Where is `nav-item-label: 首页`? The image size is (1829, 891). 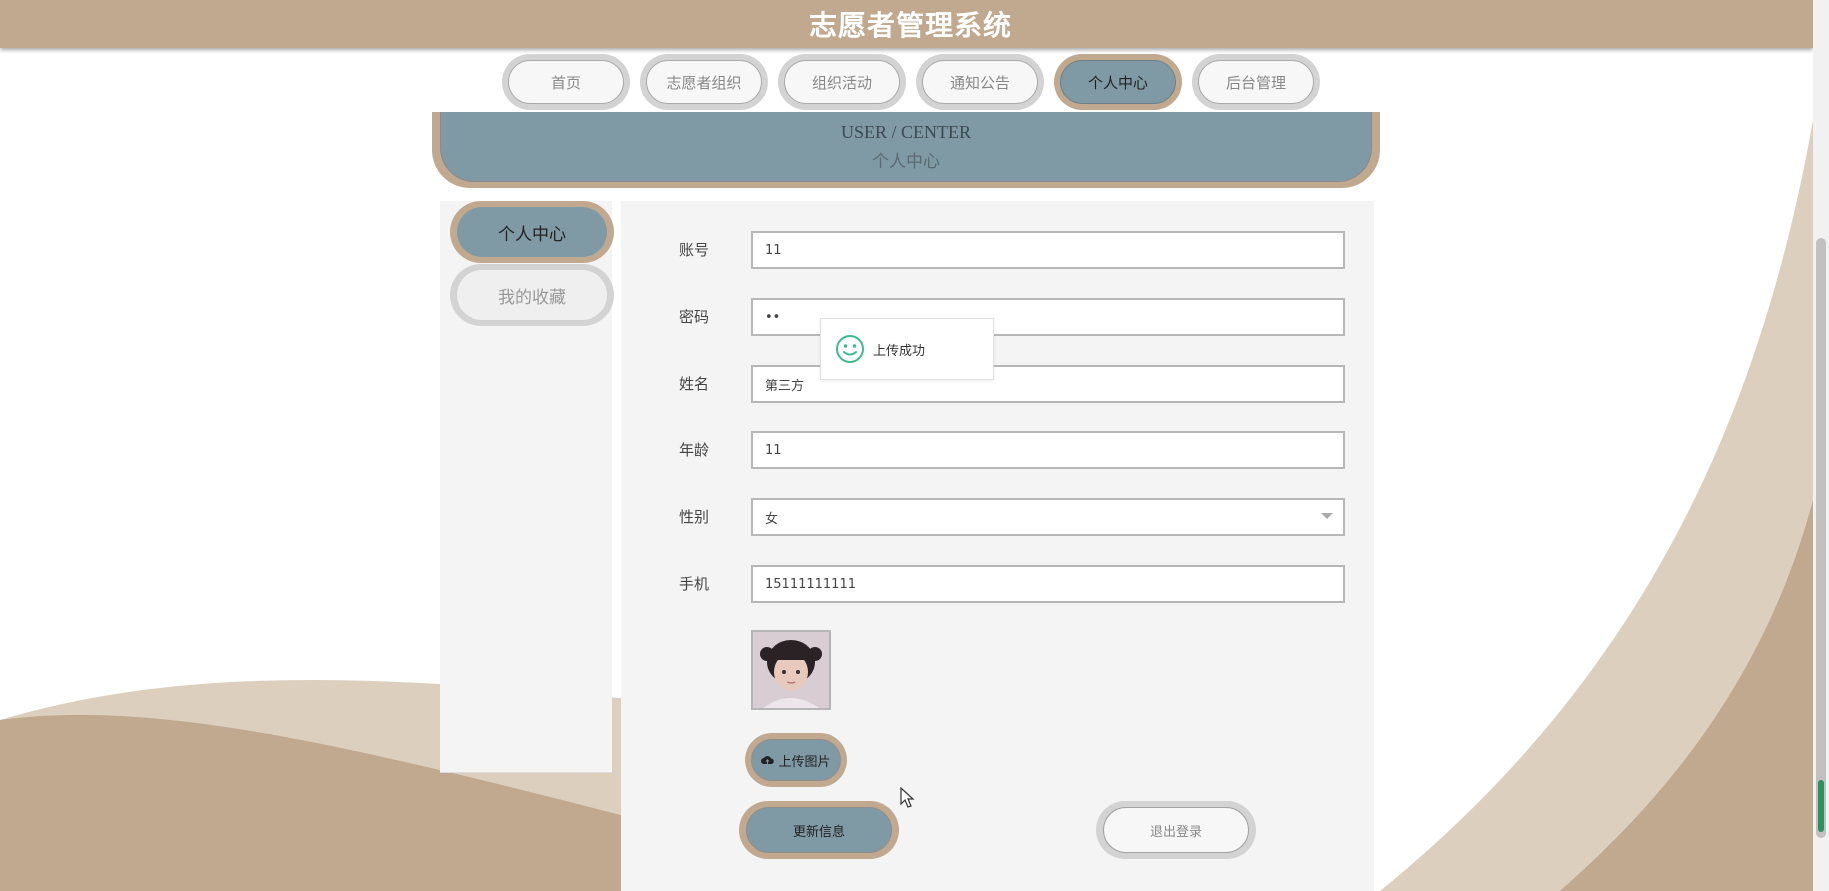 nav-item-label: 首页 is located at coordinates (566, 82).